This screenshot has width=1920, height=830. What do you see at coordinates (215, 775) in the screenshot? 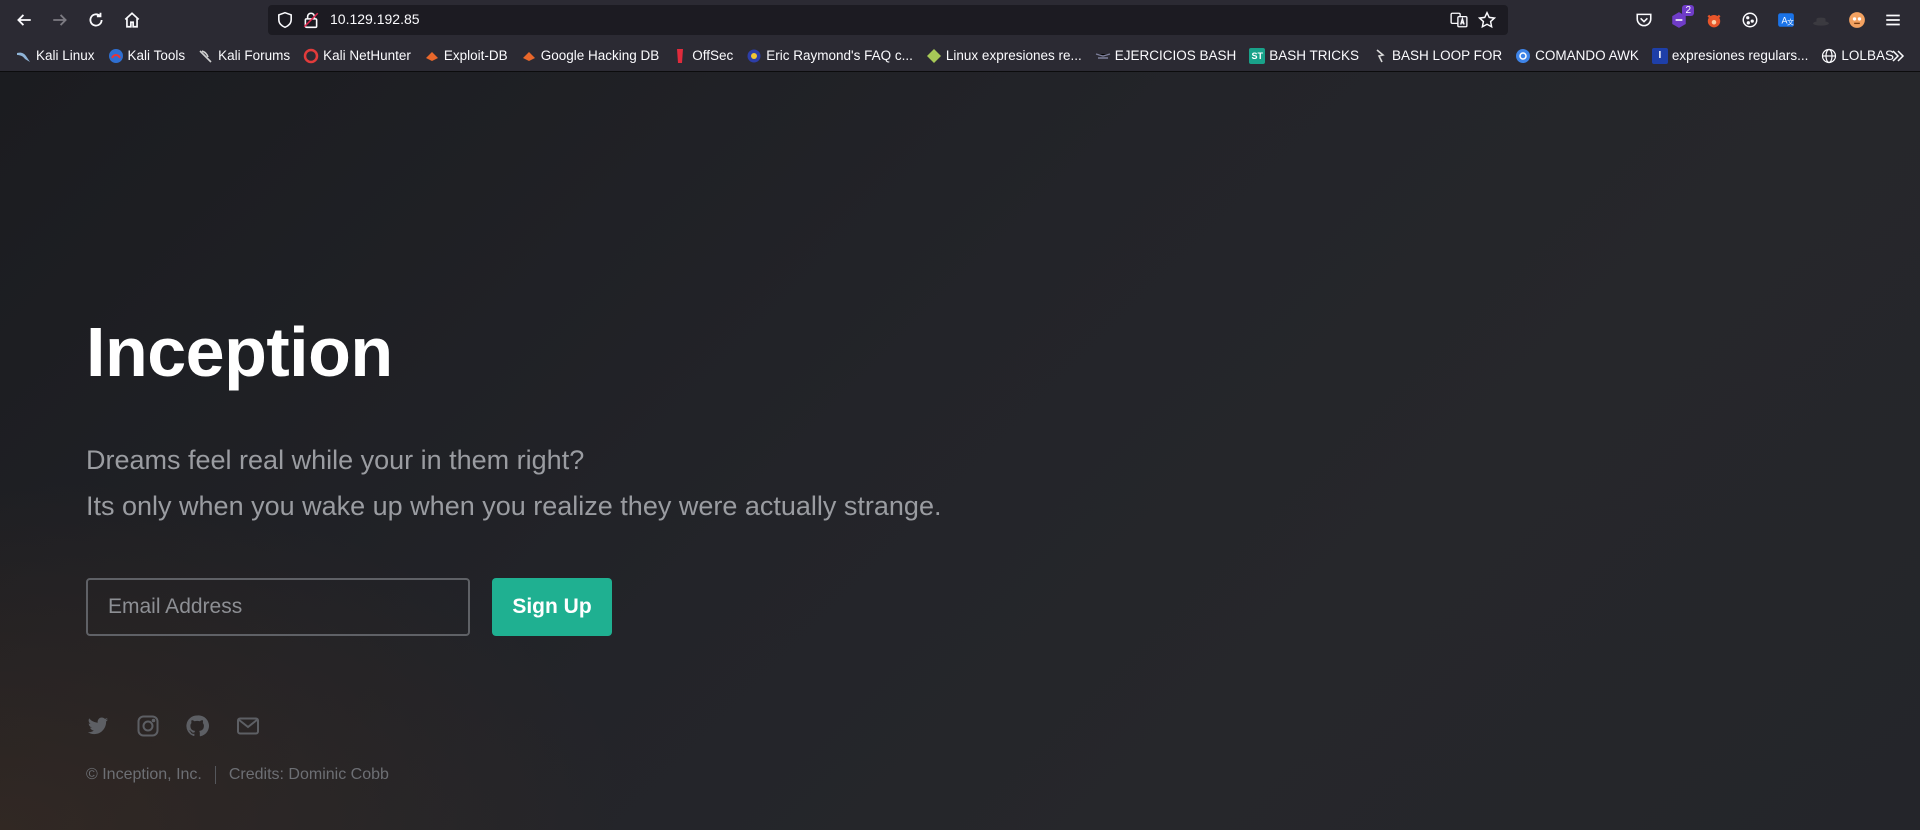
I see `footer-divider` at bounding box center [215, 775].